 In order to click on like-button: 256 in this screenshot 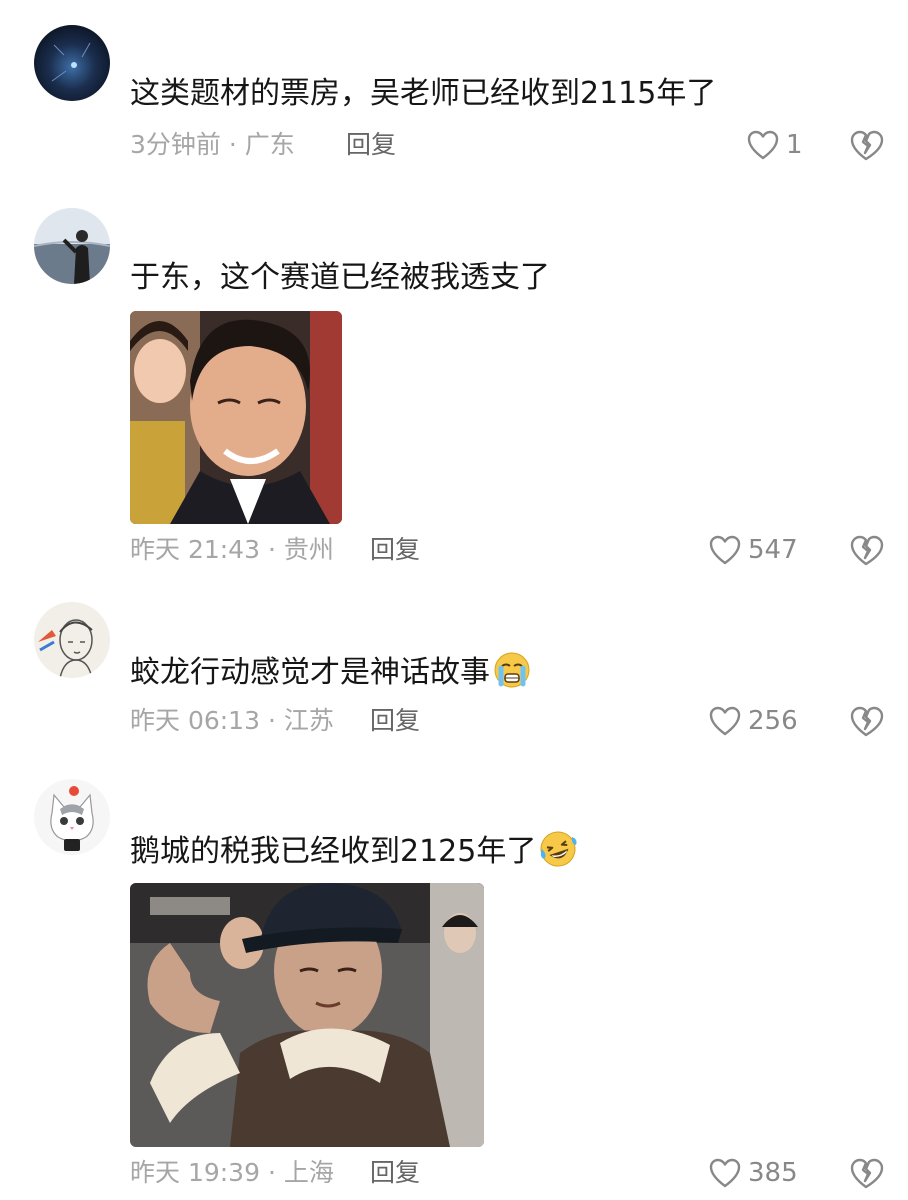, I will do `click(753, 721)`.